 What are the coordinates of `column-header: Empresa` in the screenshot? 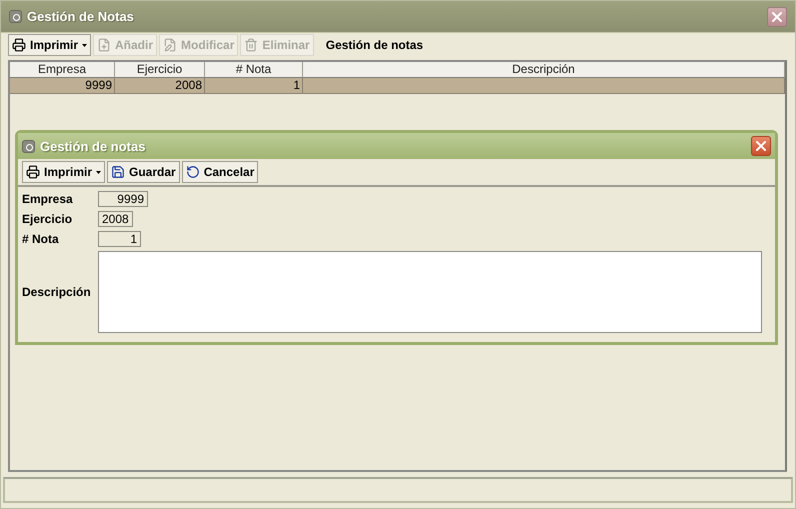 It's located at (62, 70).